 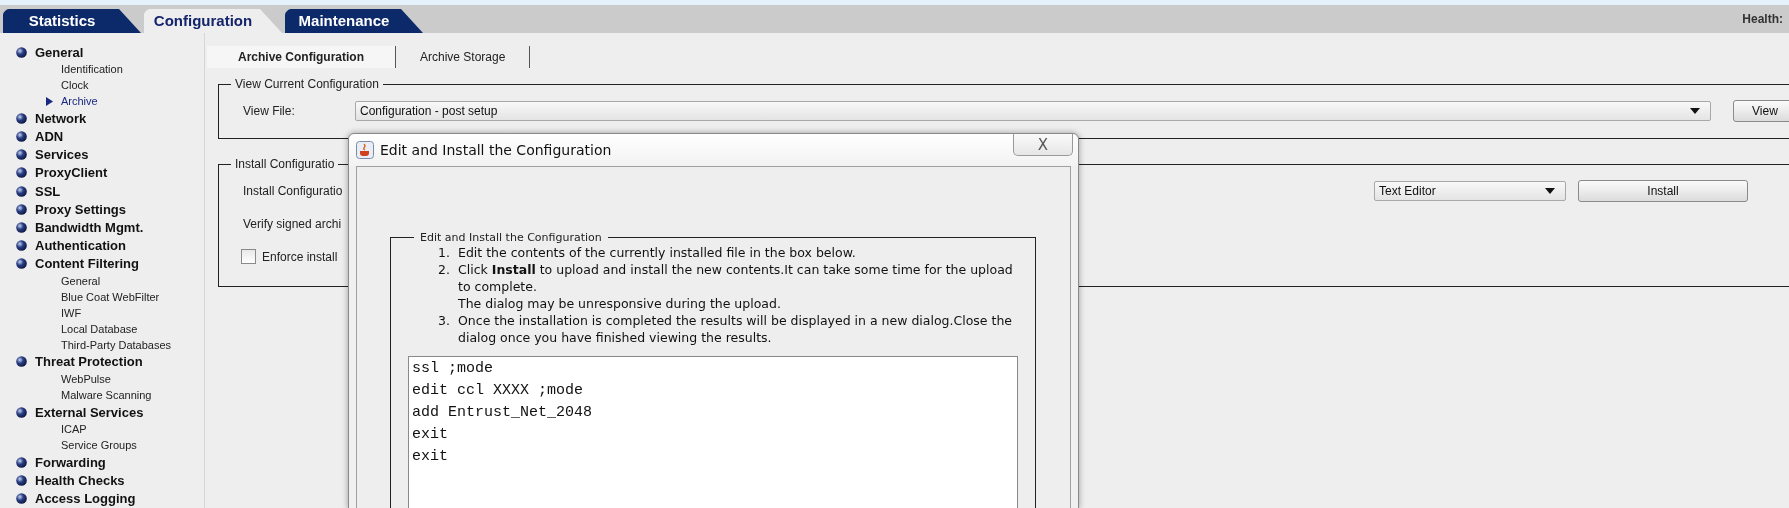 What do you see at coordinates (354, 21) in the screenshot?
I see `nav-tab: Maintenance` at bounding box center [354, 21].